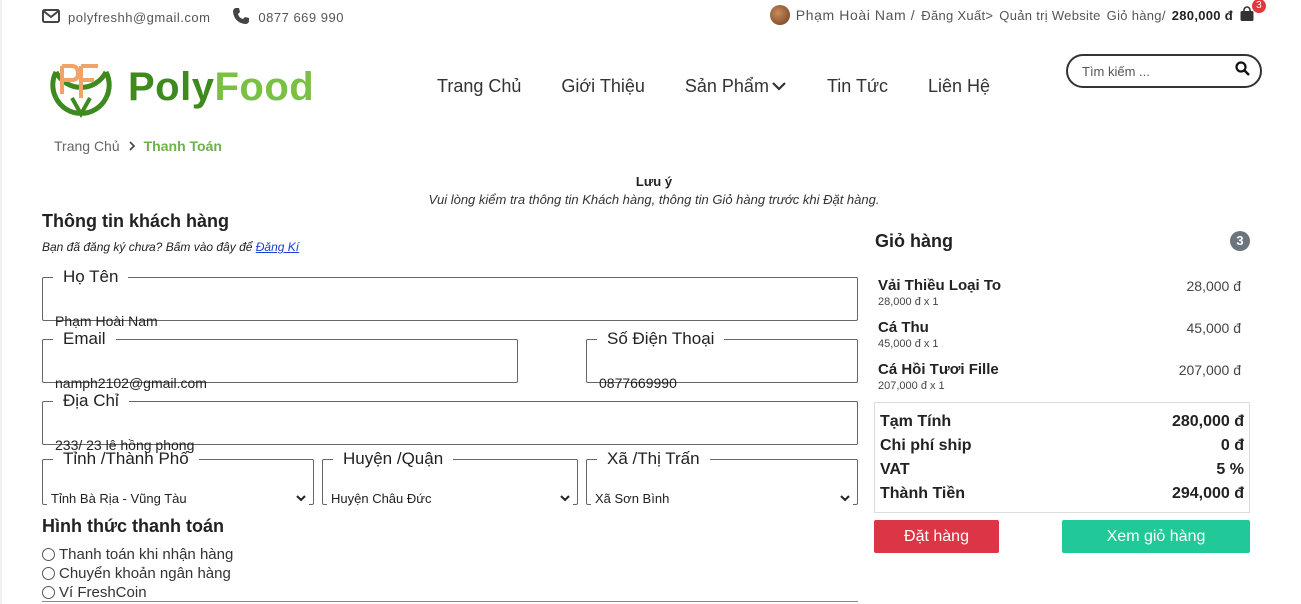  I want to click on payment-option-bank: Chuyển khoản ngân hàng, so click(136, 573).